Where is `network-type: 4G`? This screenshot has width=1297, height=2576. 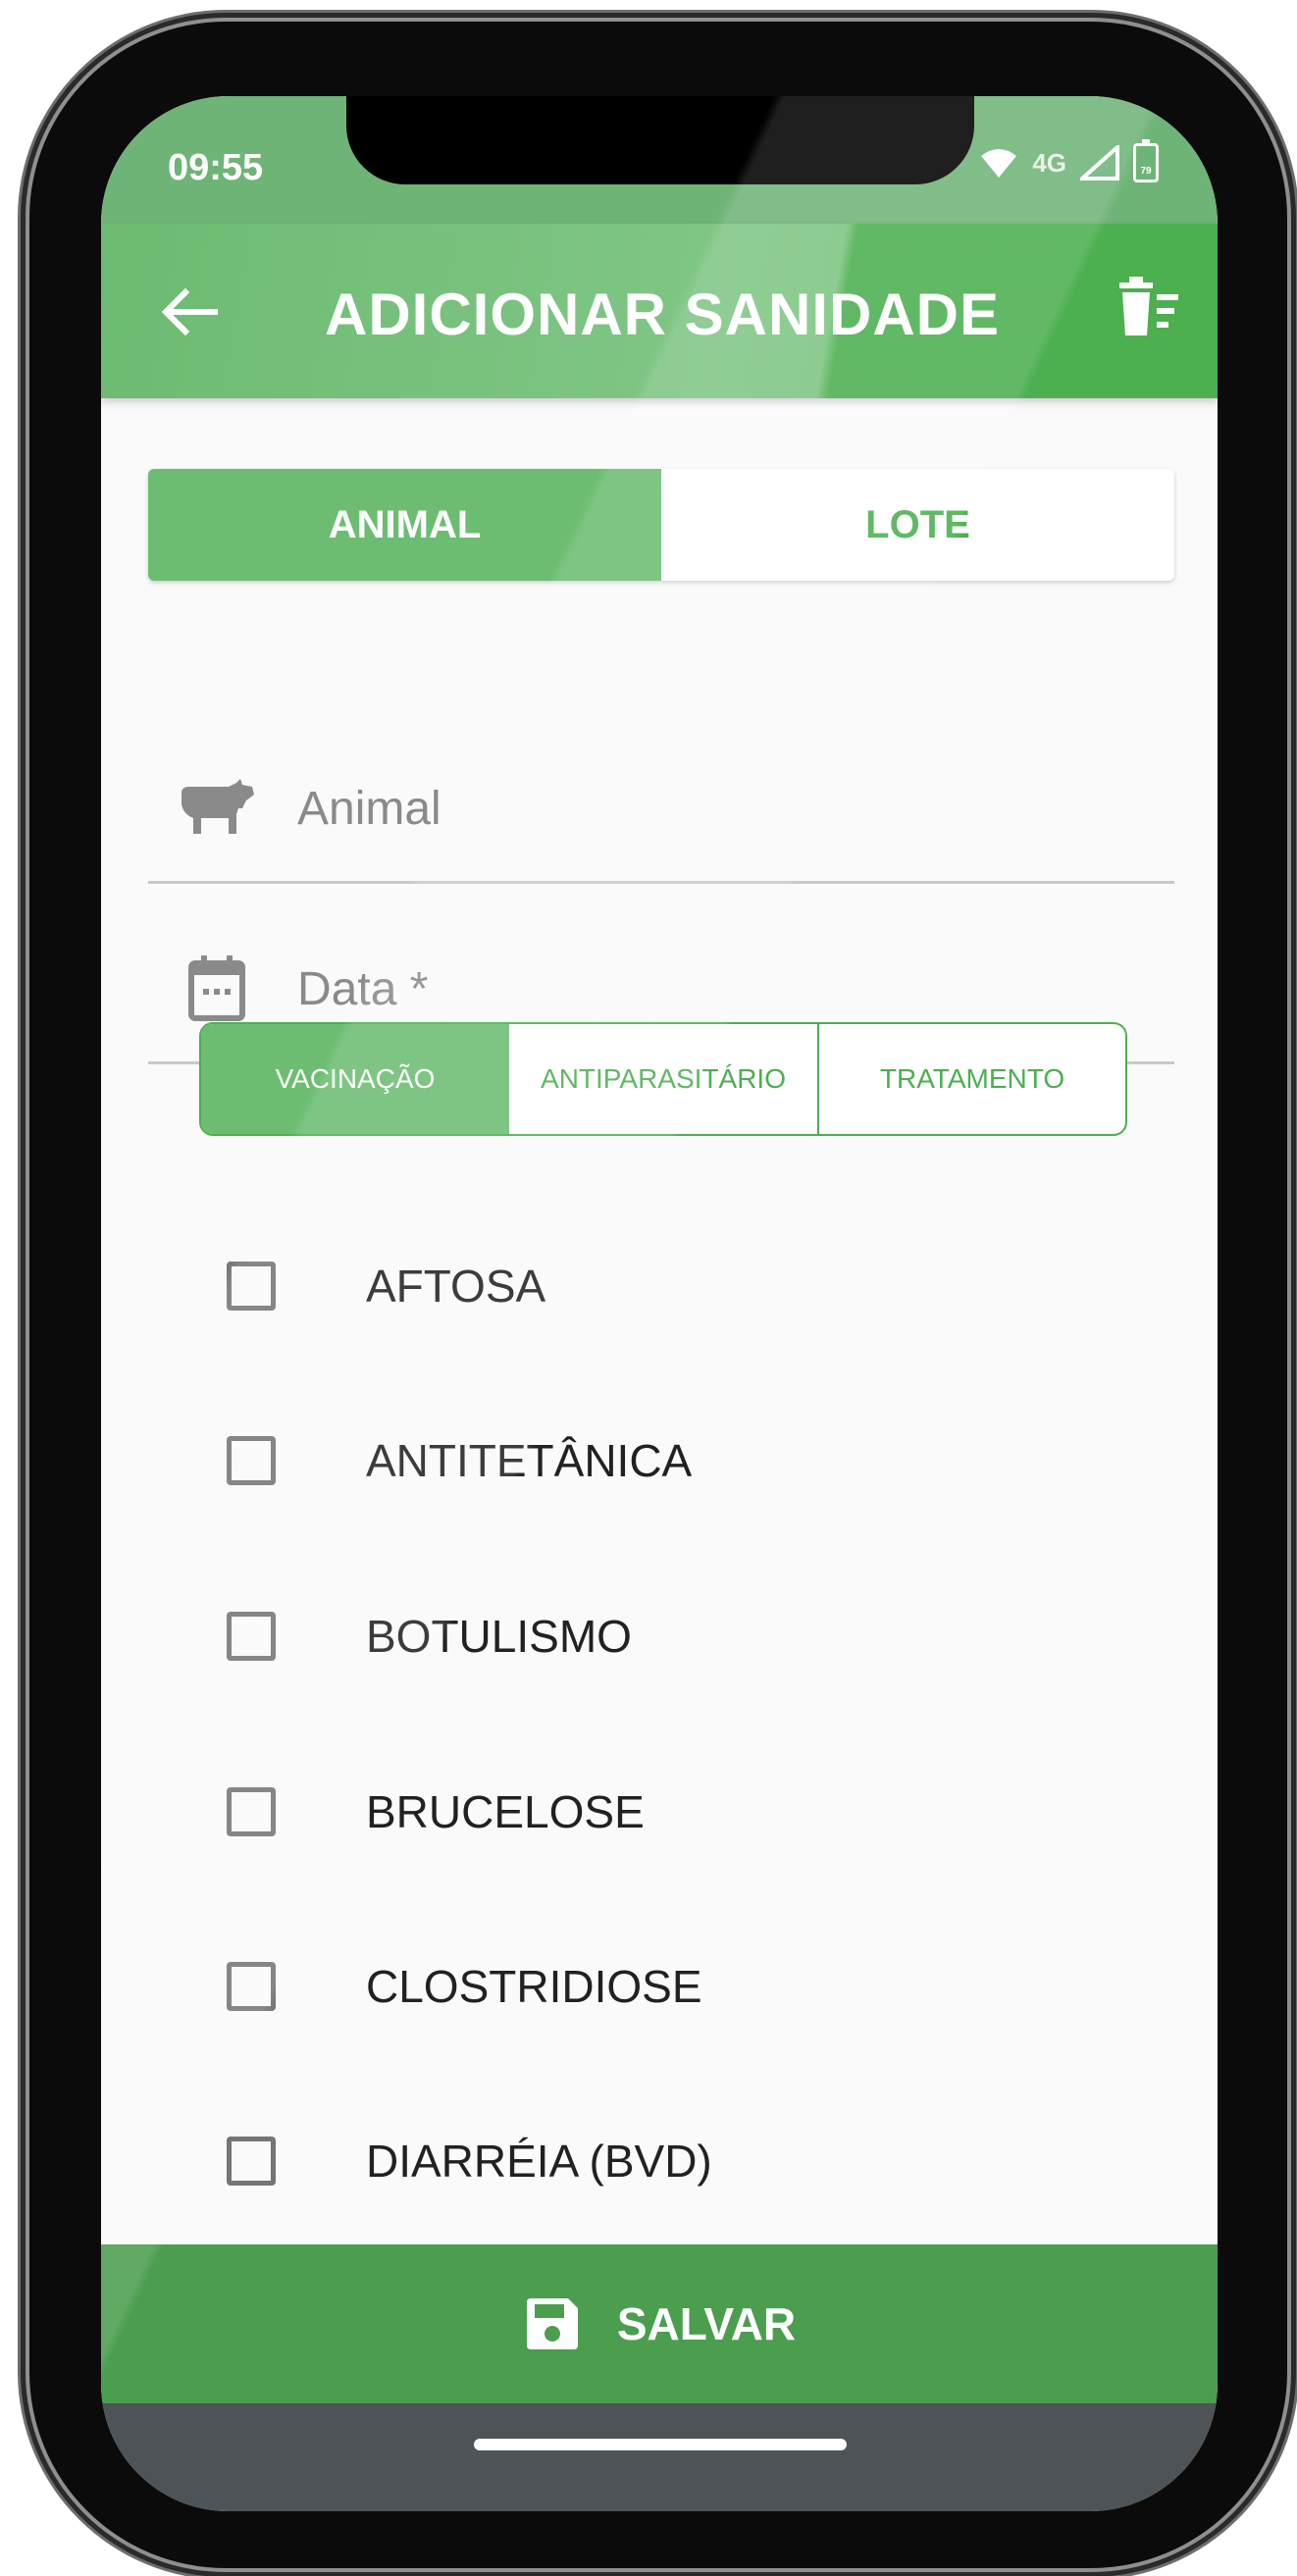
network-type: 4G is located at coordinates (1049, 162).